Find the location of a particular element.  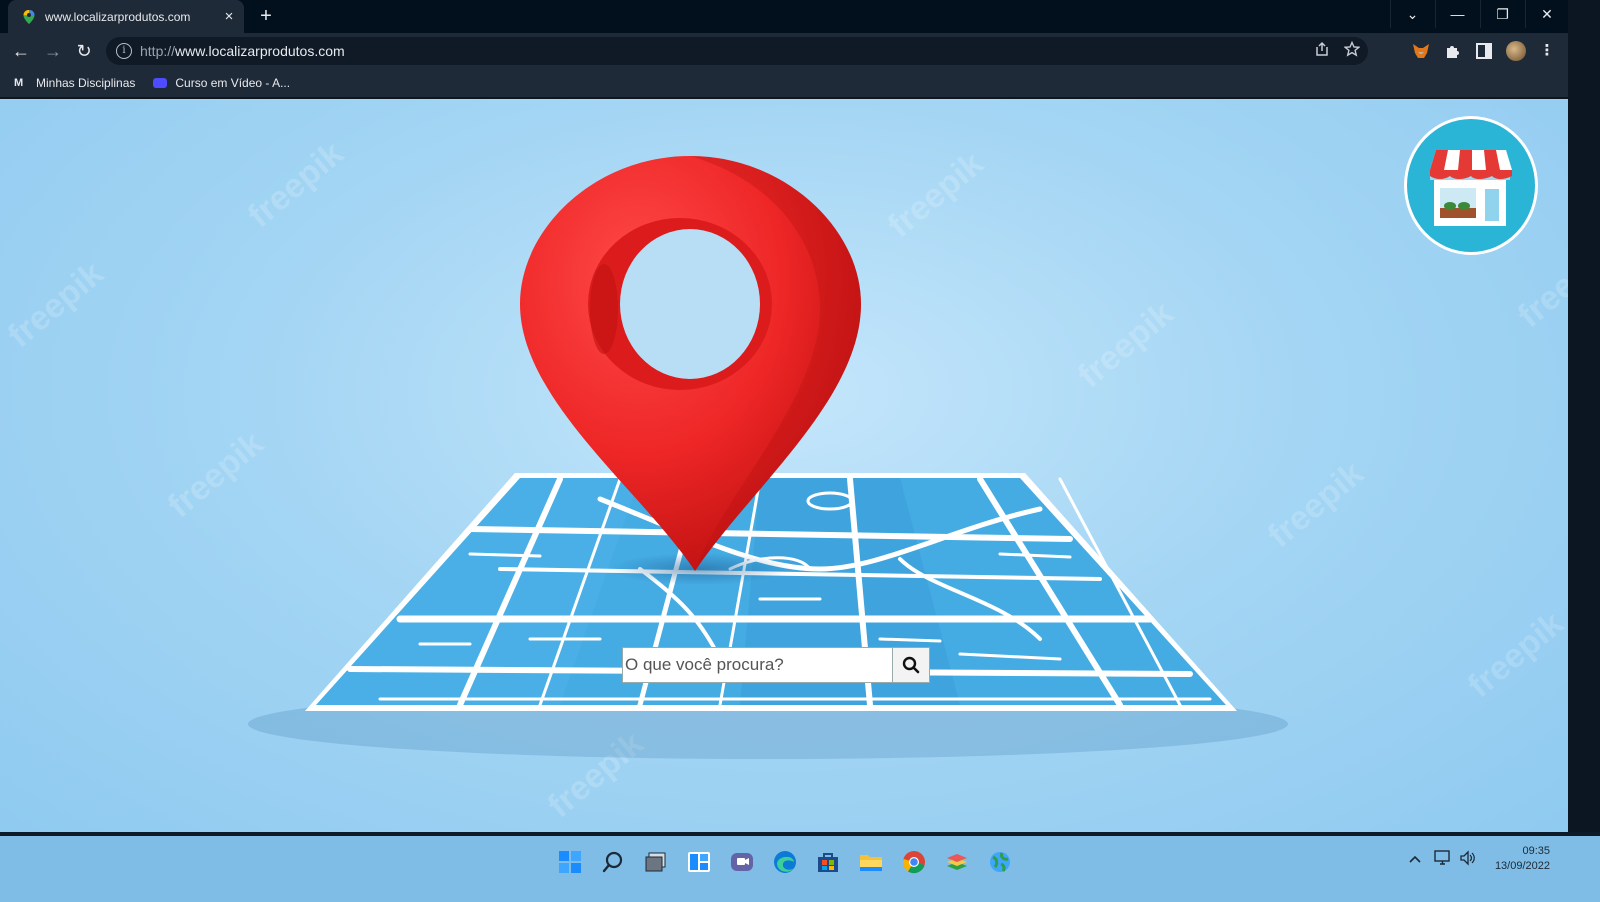

product-search-form is located at coordinates (776, 665).